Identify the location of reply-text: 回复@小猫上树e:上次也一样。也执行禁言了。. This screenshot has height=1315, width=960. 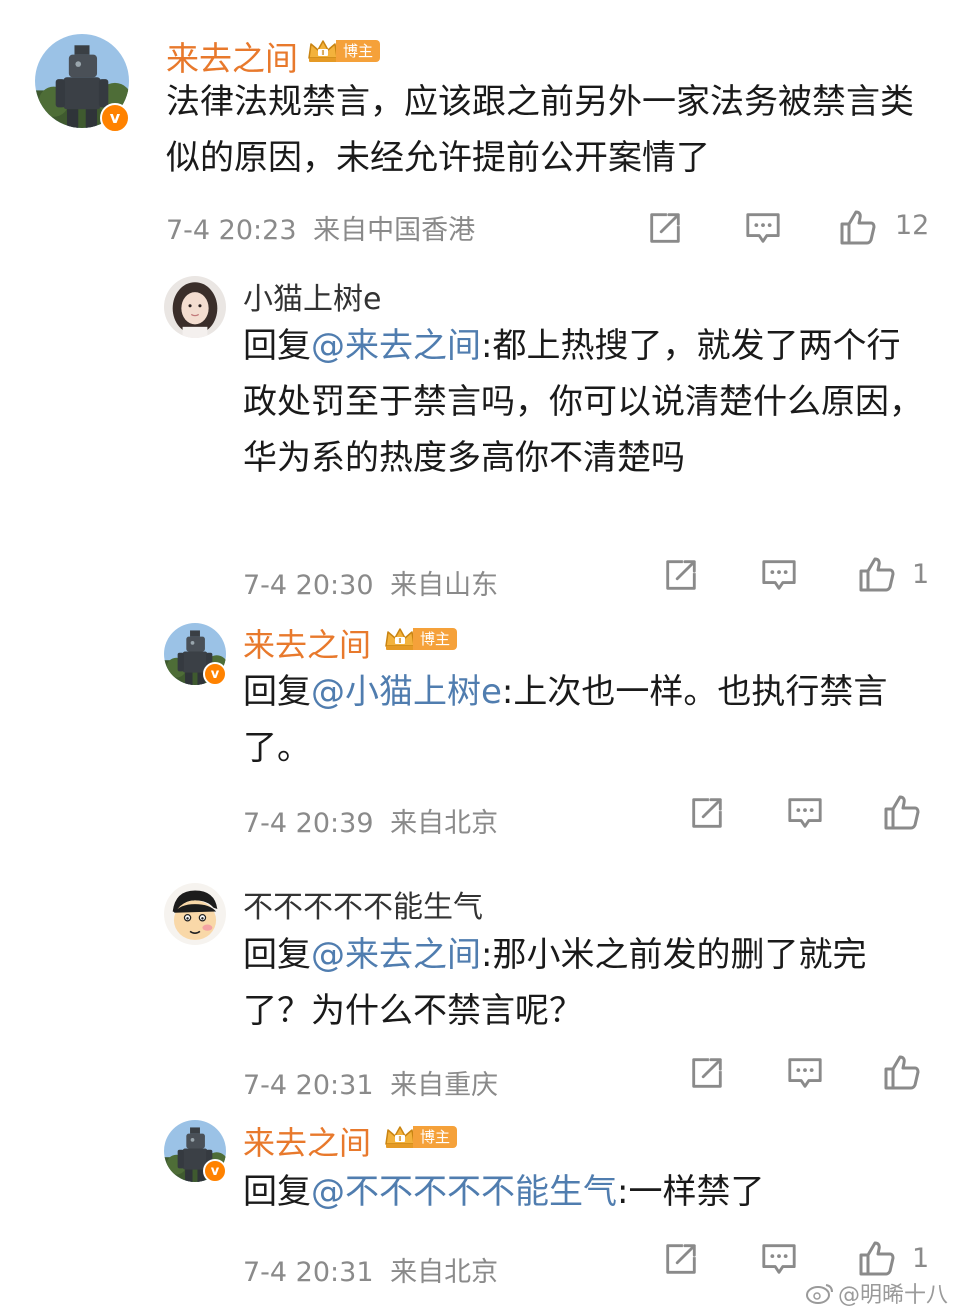
(588, 720).